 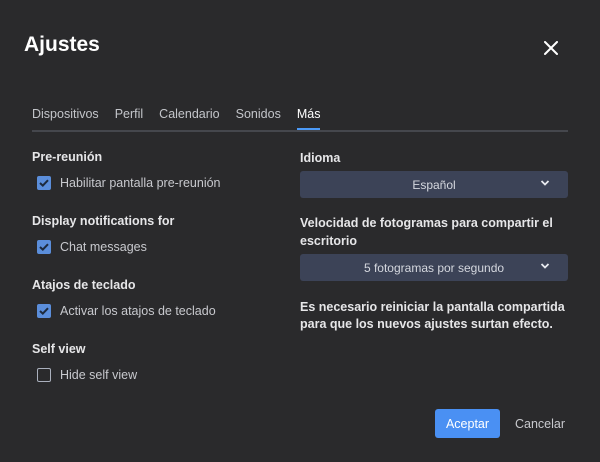 I want to click on tab-perfil: Perfil, so click(x=129, y=114).